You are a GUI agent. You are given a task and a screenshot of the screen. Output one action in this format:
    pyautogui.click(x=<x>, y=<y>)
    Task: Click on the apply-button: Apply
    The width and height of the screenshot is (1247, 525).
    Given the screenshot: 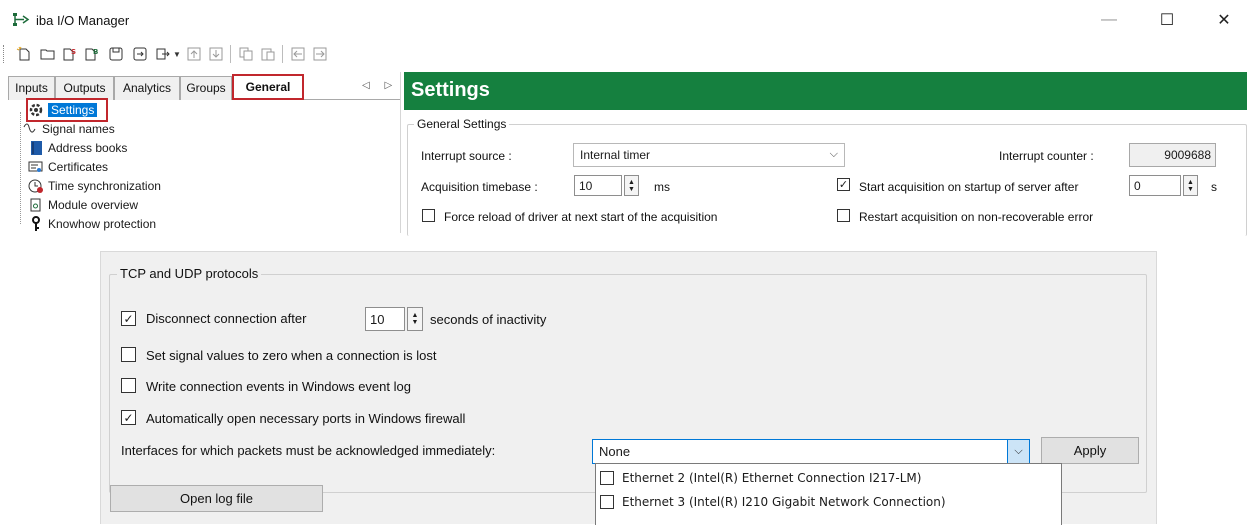 What is the action you would take?
    pyautogui.click(x=1090, y=450)
    